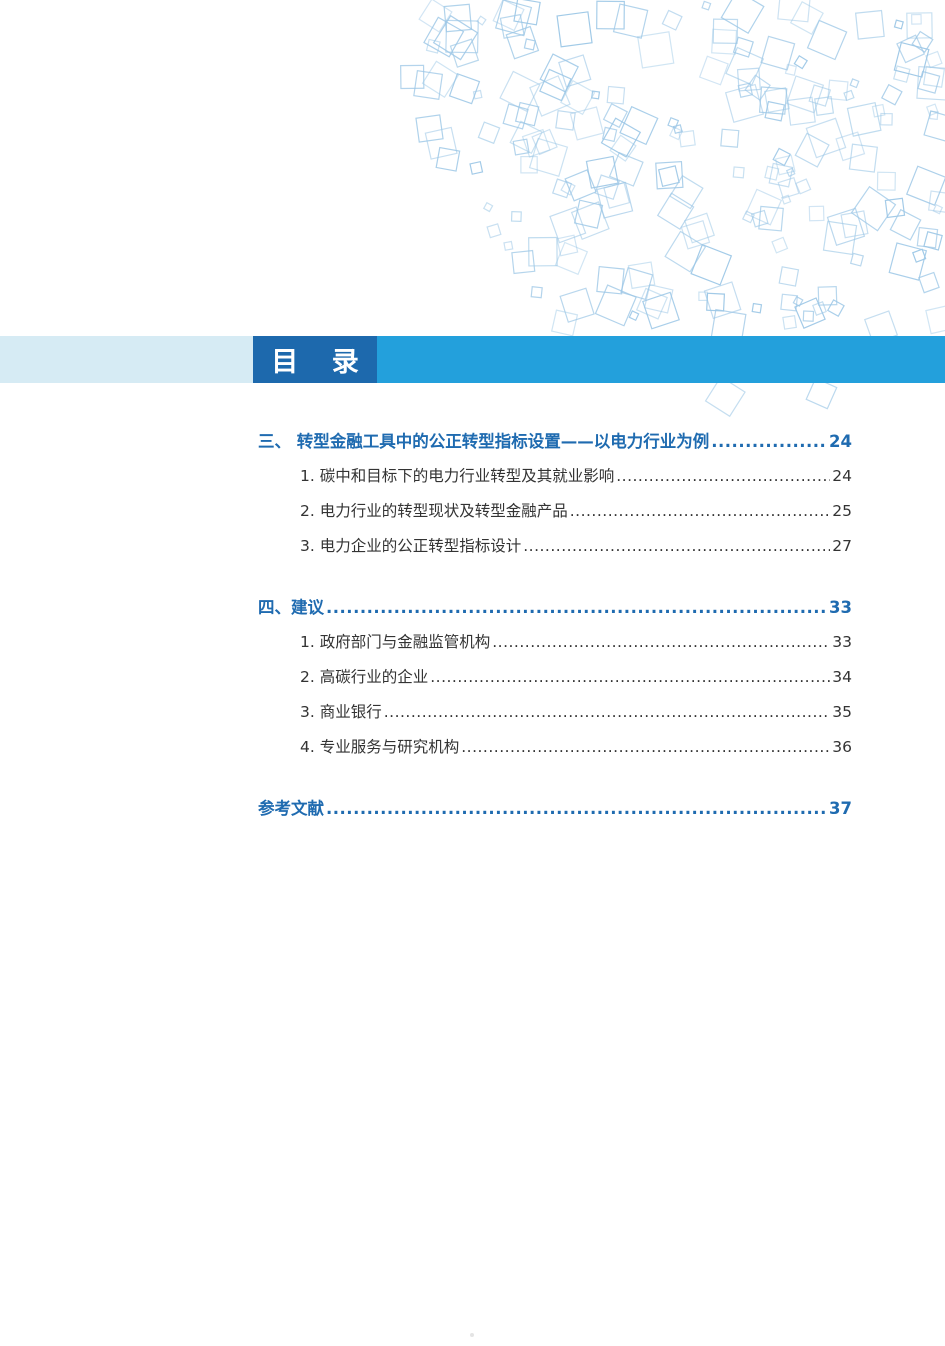  What do you see at coordinates (842, 747) in the screenshot?
I see `toc-page-number: 36` at bounding box center [842, 747].